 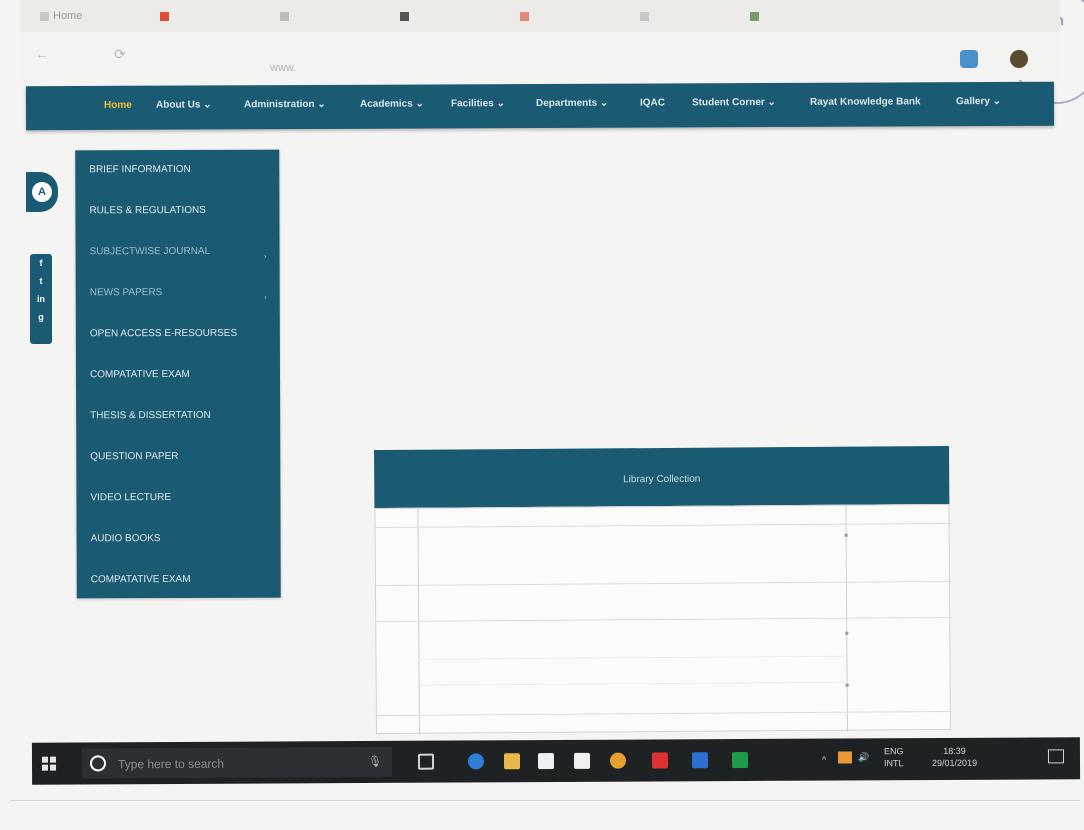 What do you see at coordinates (700, 760) in the screenshot?
I see `word-icon` at bounding box center [700, 760].